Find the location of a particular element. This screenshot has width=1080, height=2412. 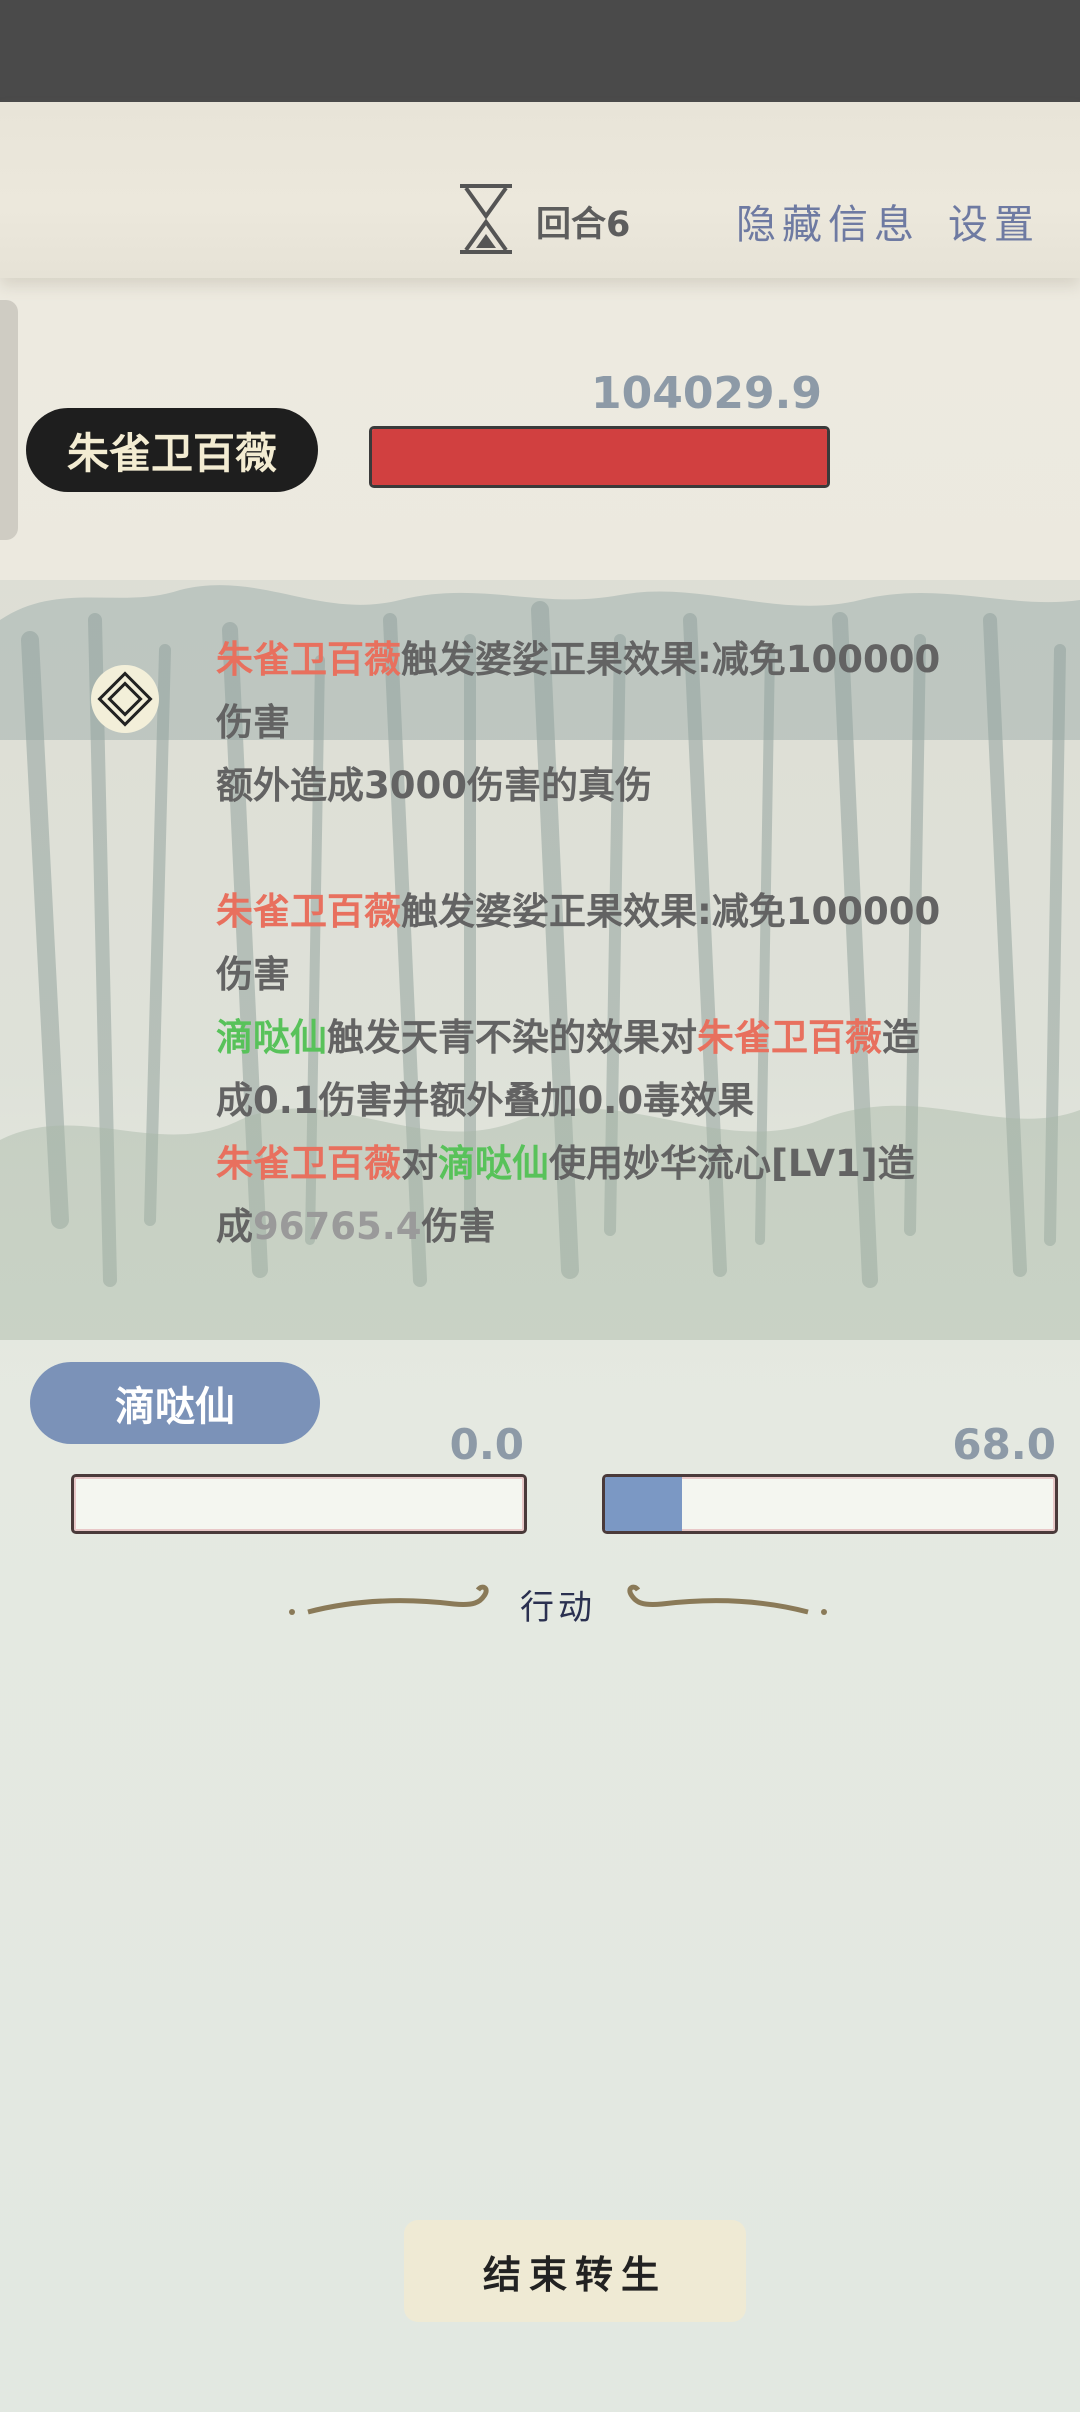

action-label: 行动 is located at coordinates (558, 1608).